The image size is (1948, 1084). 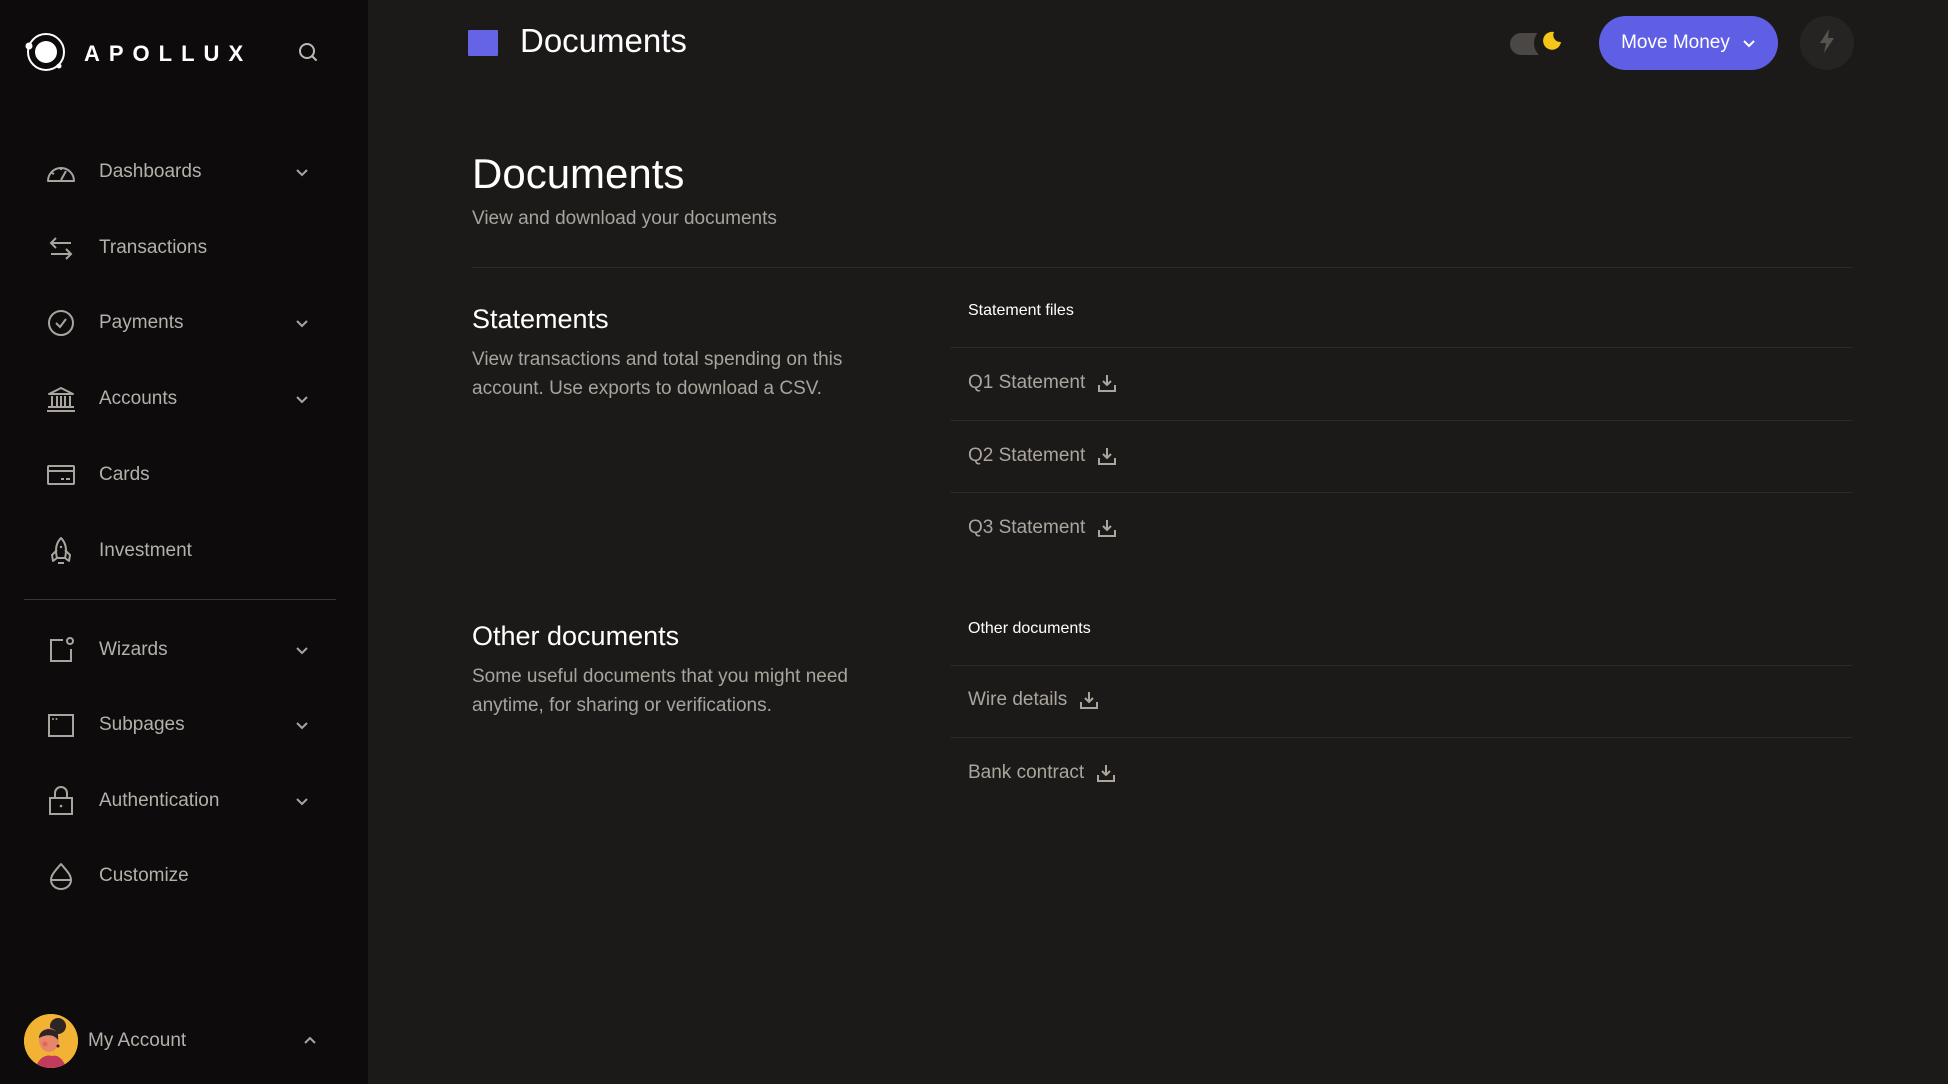 What do you see at coordinates (141, 322) in the screenshot?
I see `sidebar-item-label: Payments` at bounding box center [141, 322].